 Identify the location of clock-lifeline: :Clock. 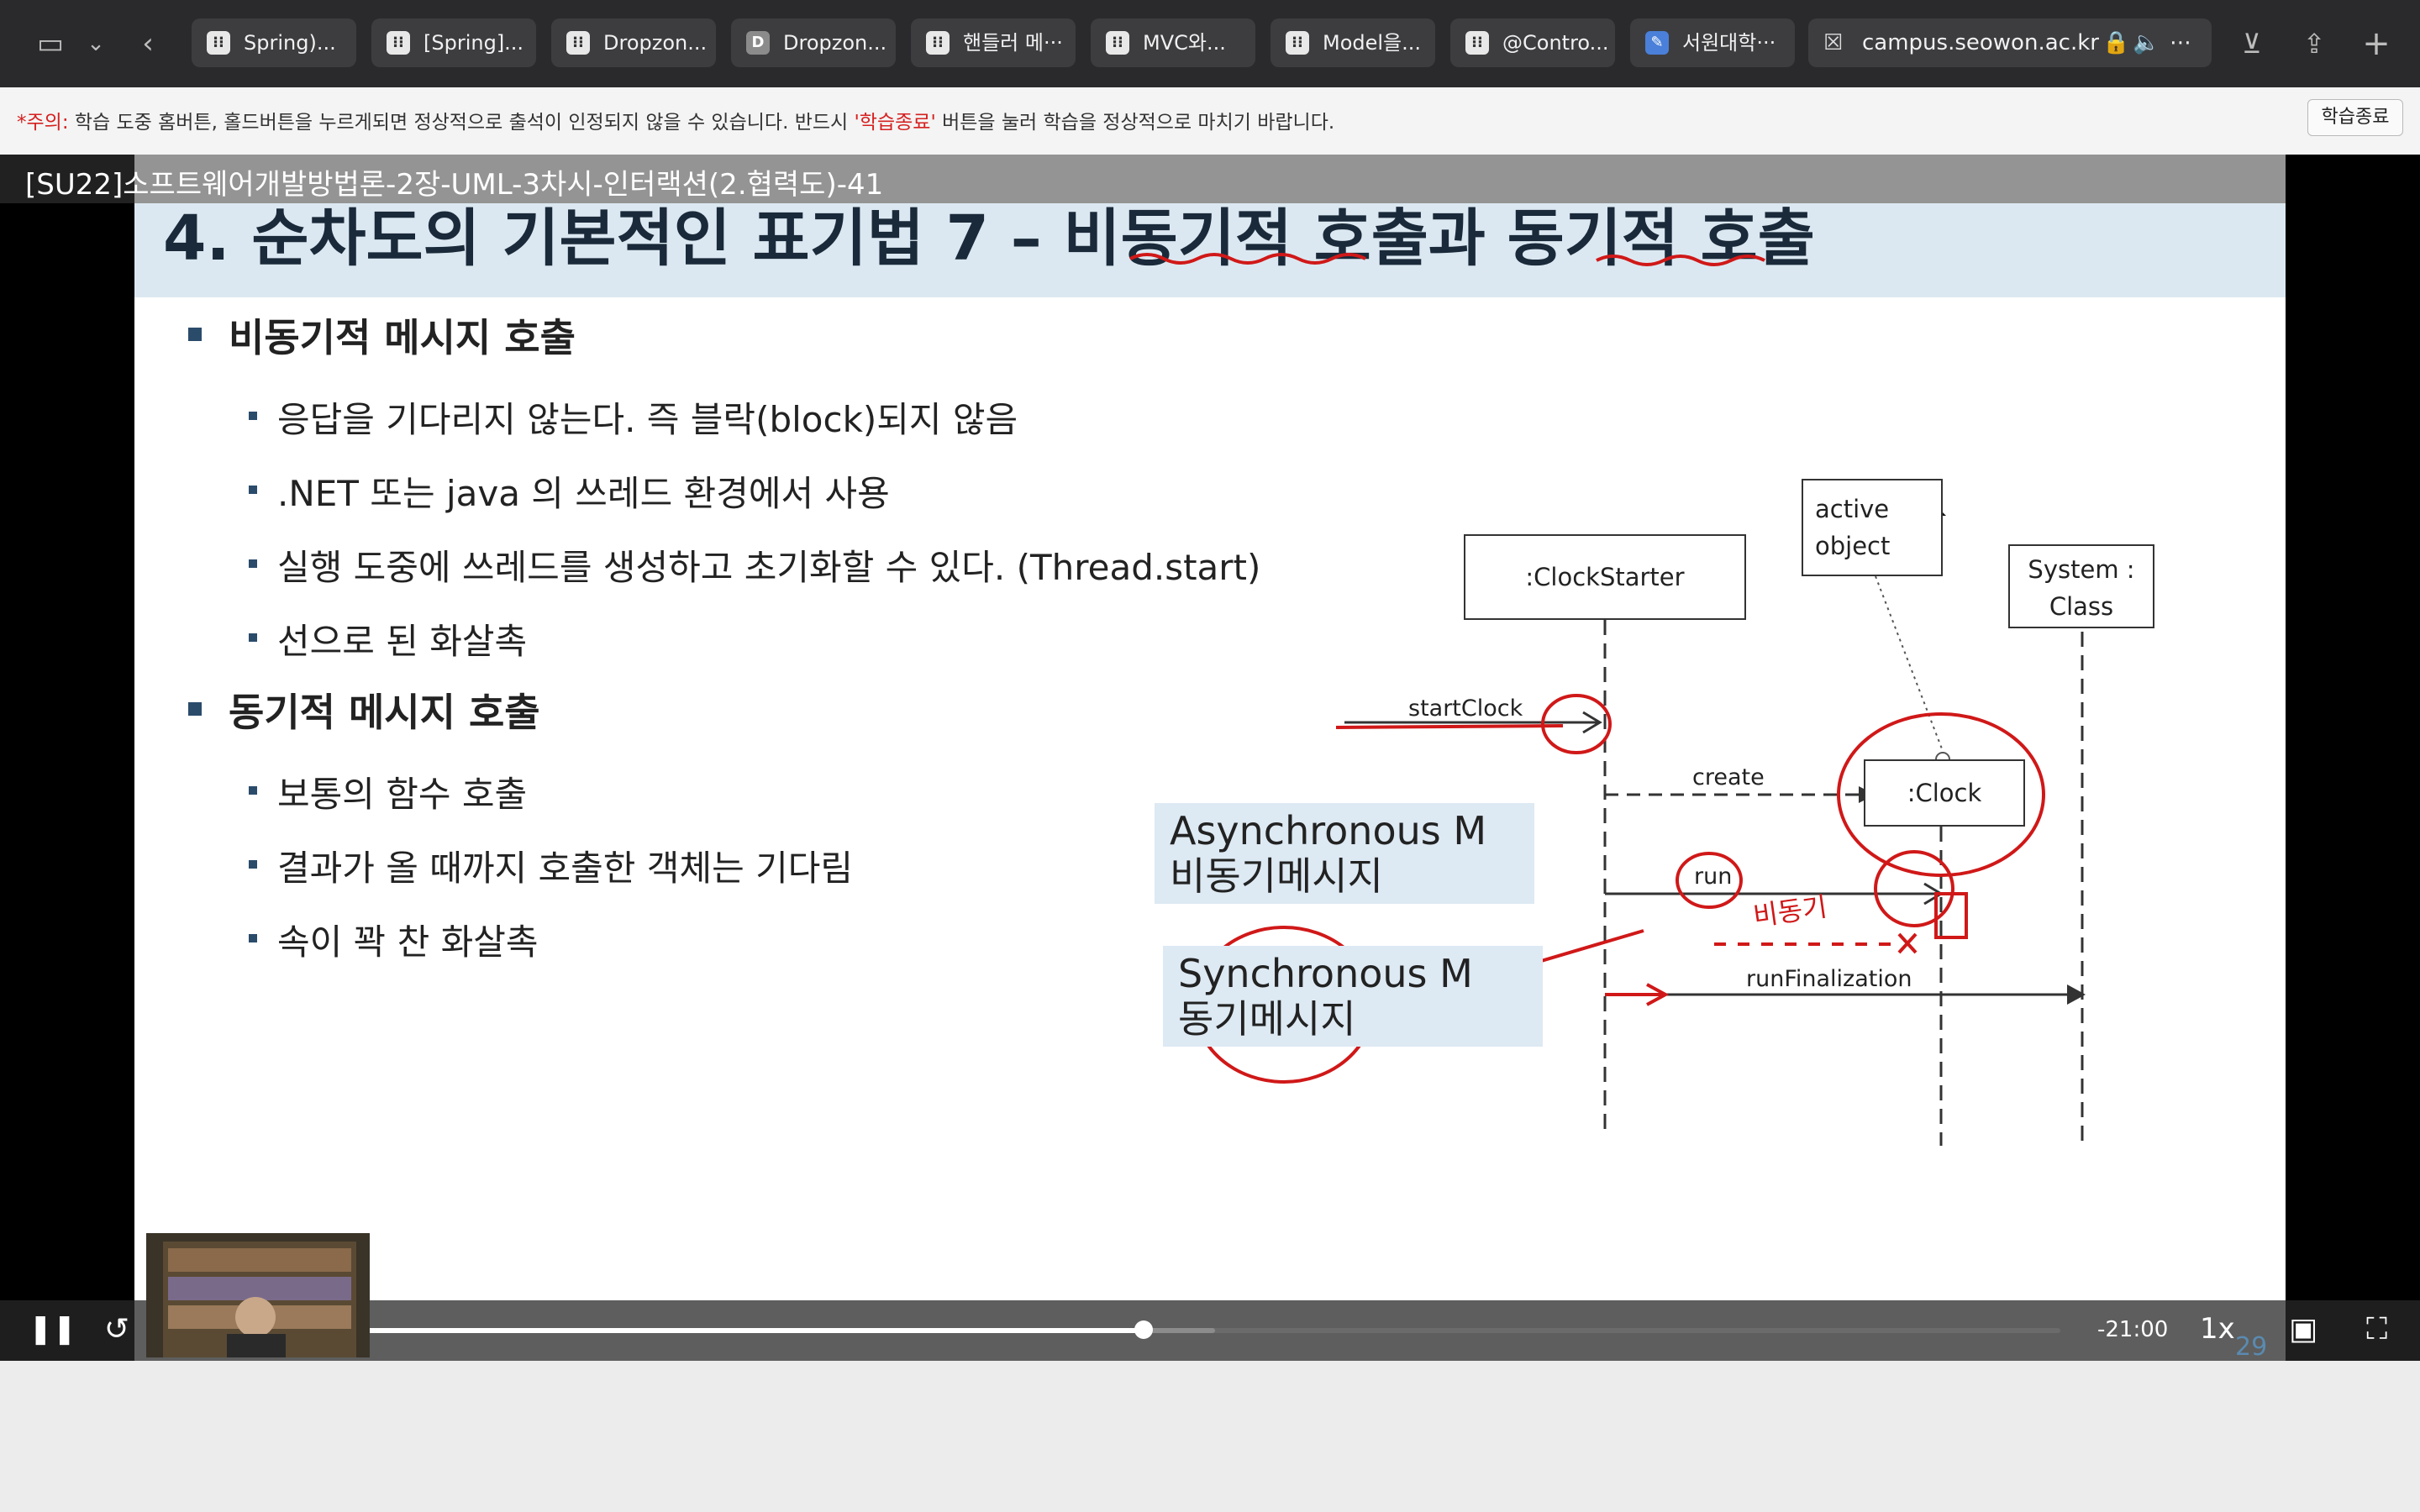
(1944, 793).